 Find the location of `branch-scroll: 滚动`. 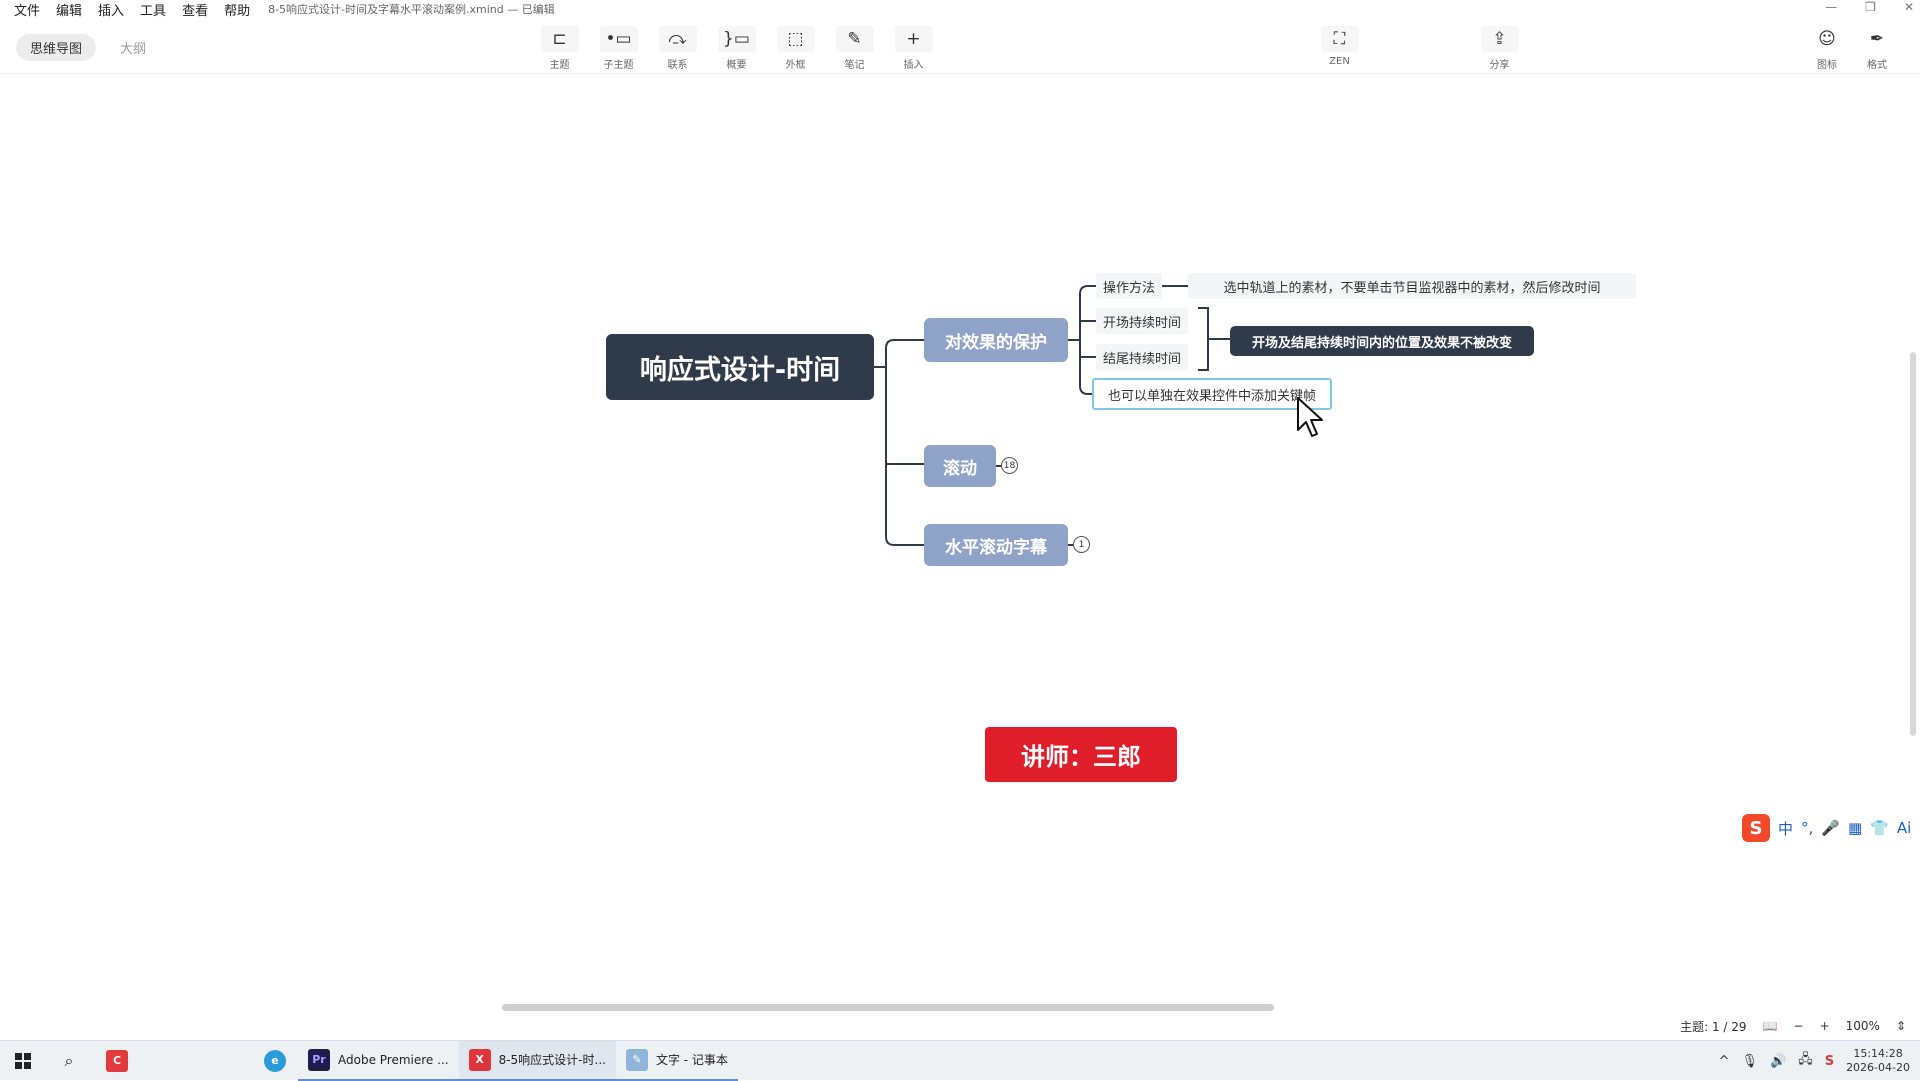

branch-scroll: 滚动 is located at coordinates (960, 466).